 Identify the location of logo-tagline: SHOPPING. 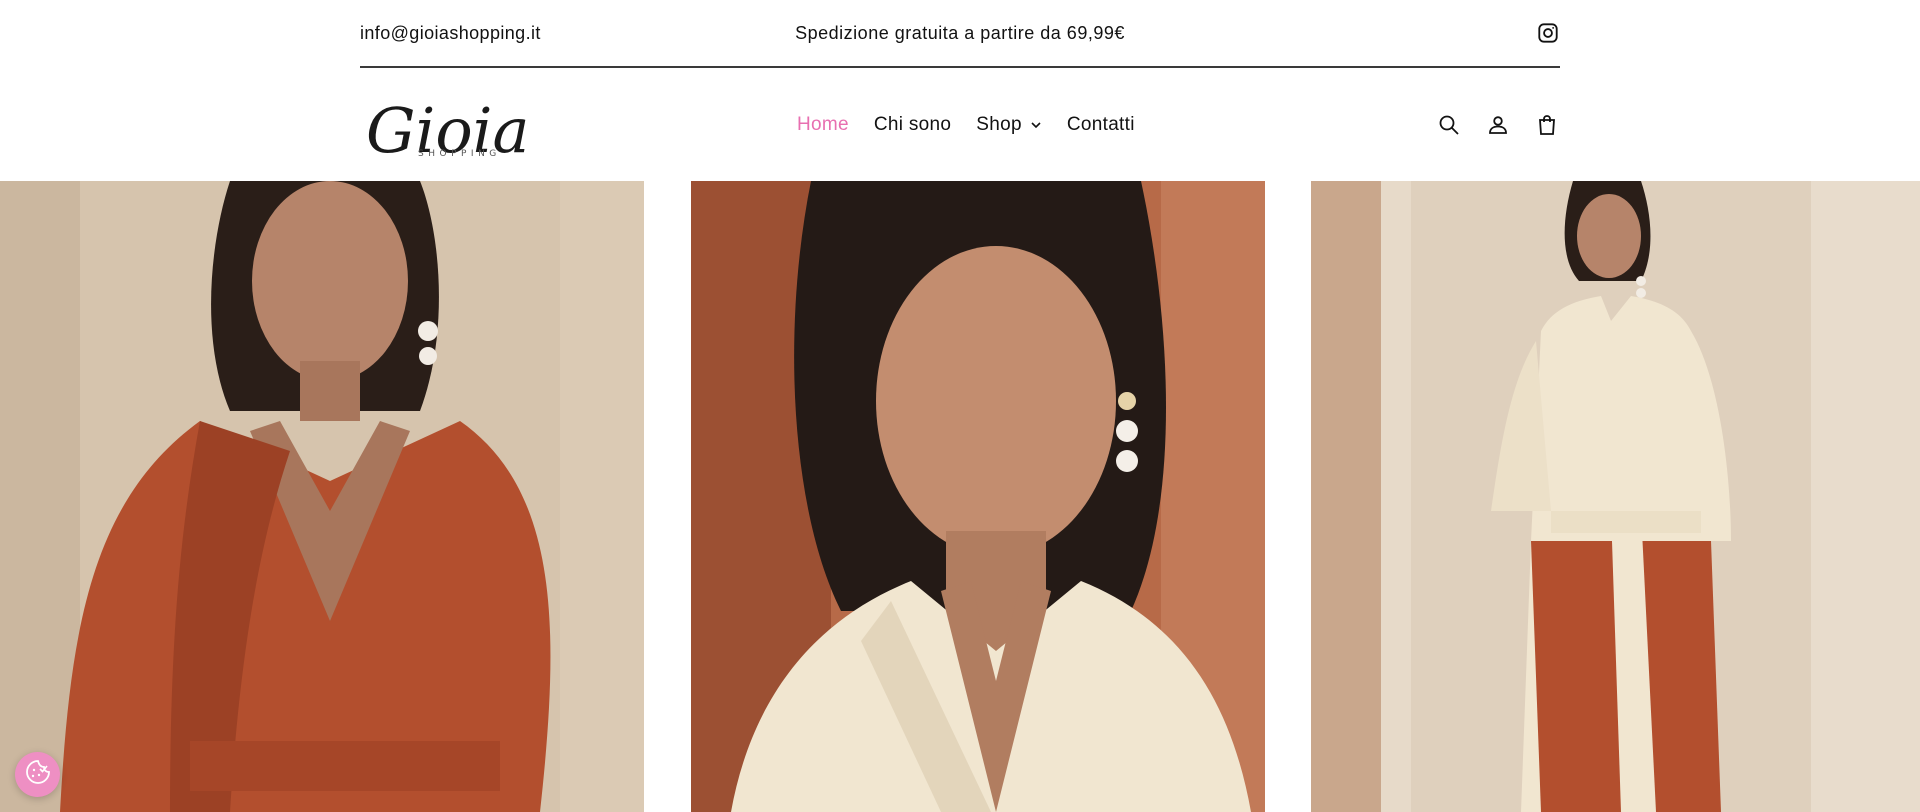
(459, 154).